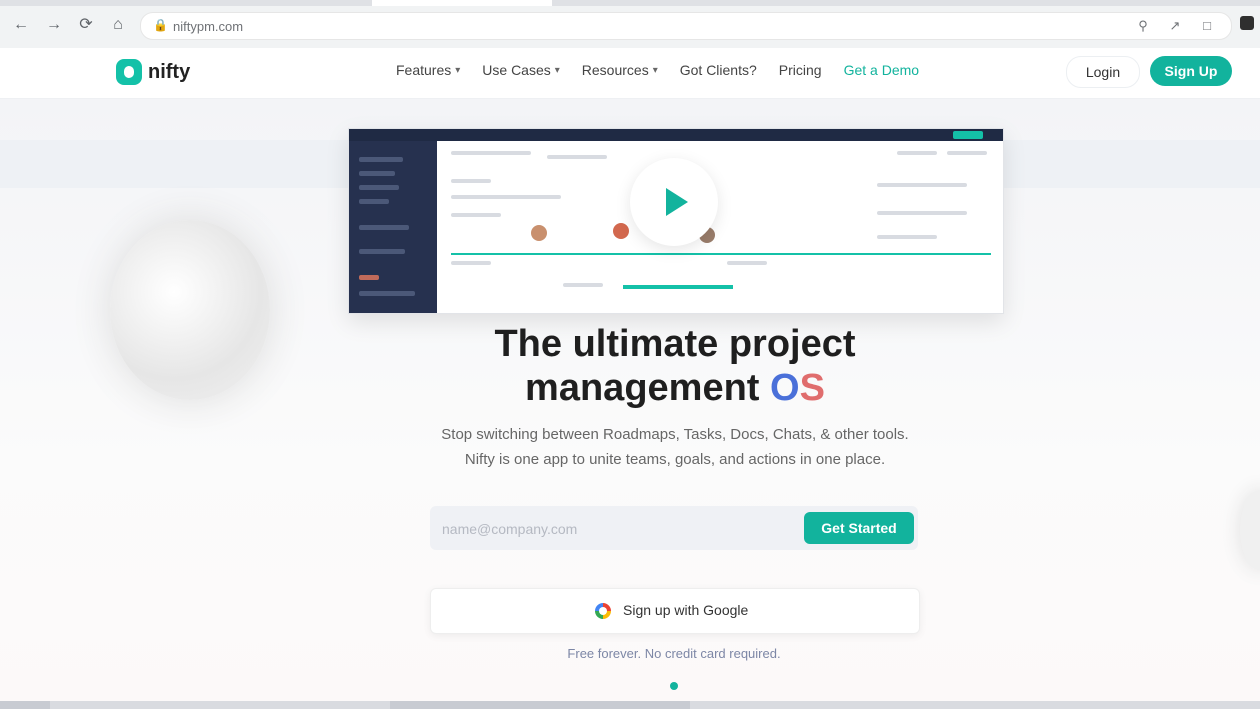  What do you see at coordinates (21, 25) in the screenshot?
I see `back-icon: ←` at bounding box center [21, 25].